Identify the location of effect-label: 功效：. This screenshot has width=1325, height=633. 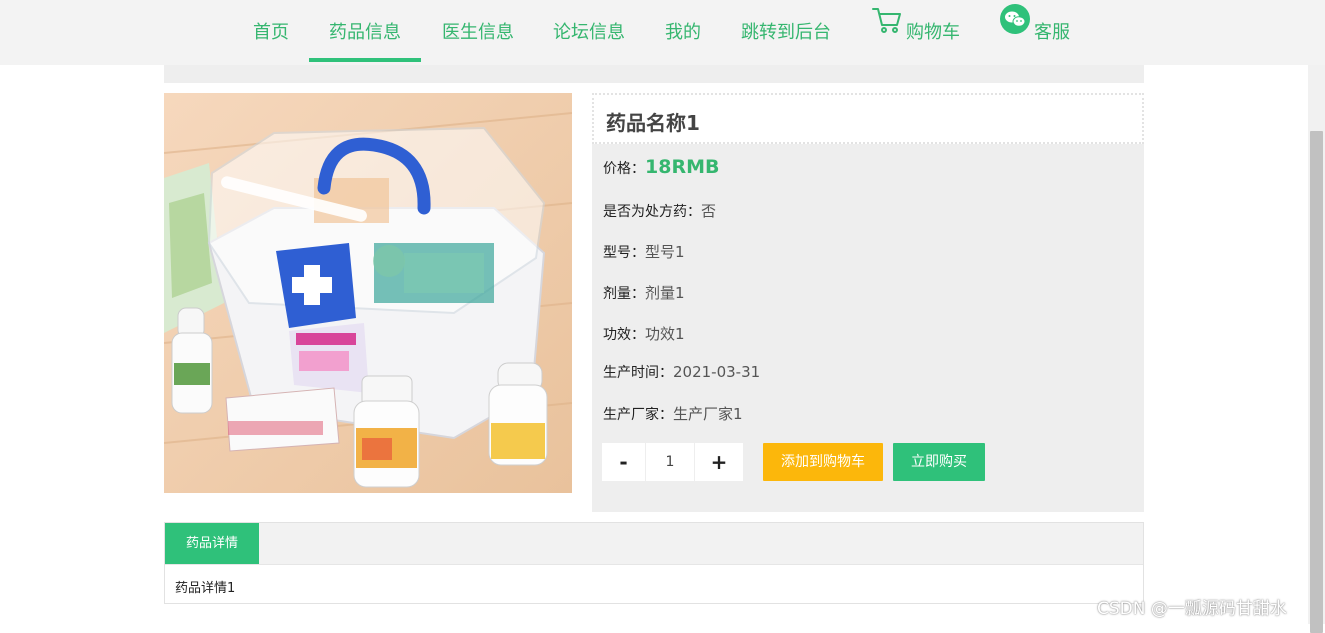
(624, 335).